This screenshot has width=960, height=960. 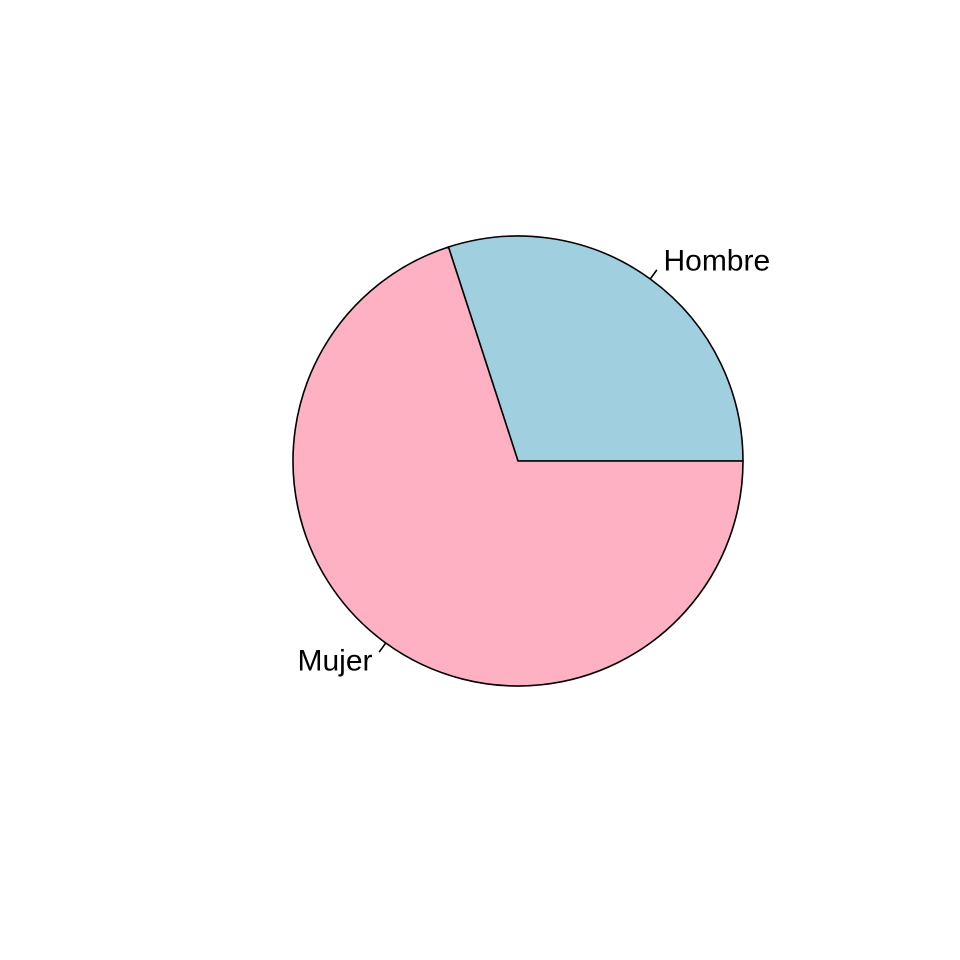 I want to click on leader-line-hombre, so click(x=653, y=274).